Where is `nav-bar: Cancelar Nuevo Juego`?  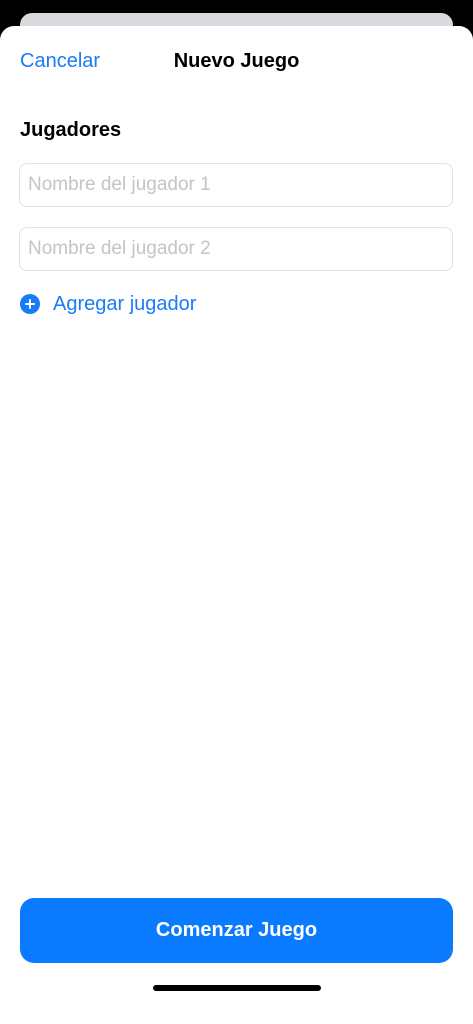
nav-bar: Cancelar Nuevo Juego is located at coordinates (236, 62).